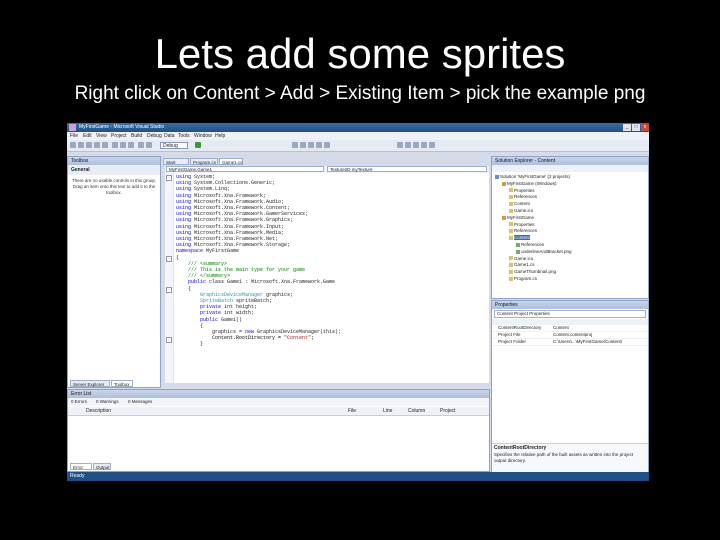 The width and height of the screenshot is (720, 540). I want to click on undo-icon, so click(141, 145).